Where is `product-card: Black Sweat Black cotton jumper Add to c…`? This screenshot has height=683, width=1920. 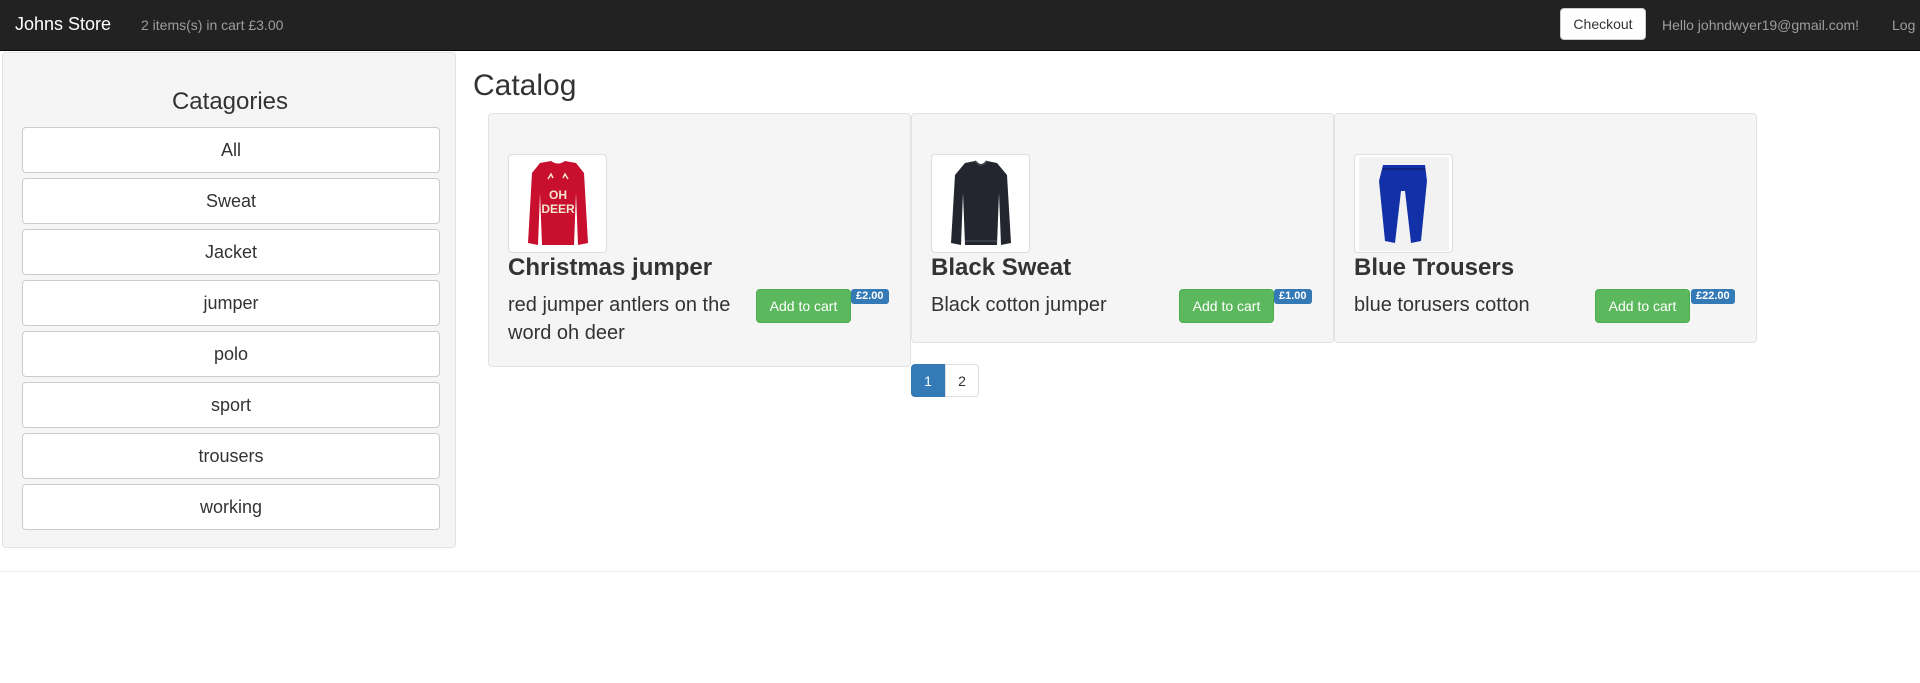
product-card: Black Sweat Black cotton jumper Add to c… is located at coordinates (1122, 228).